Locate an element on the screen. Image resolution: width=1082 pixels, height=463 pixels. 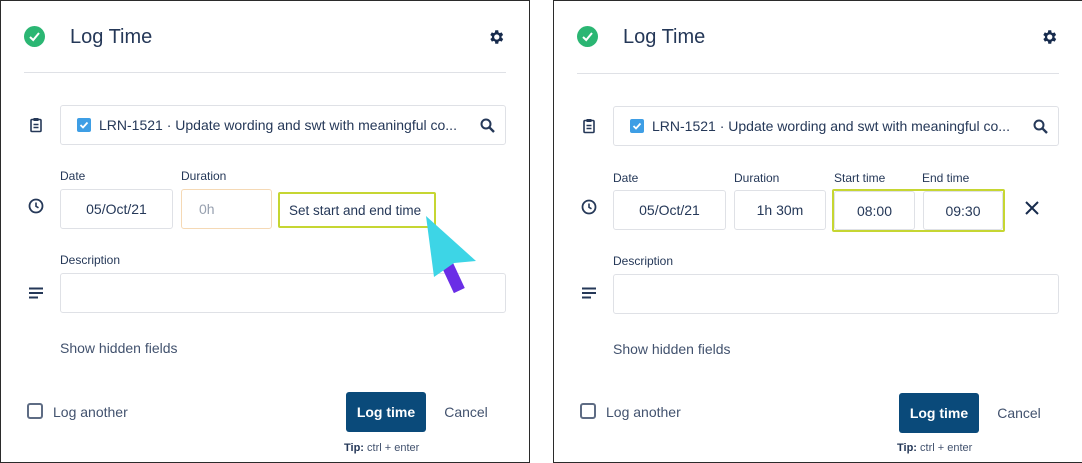
duration-input: 1h 30m is located at coordinates (780, 210).